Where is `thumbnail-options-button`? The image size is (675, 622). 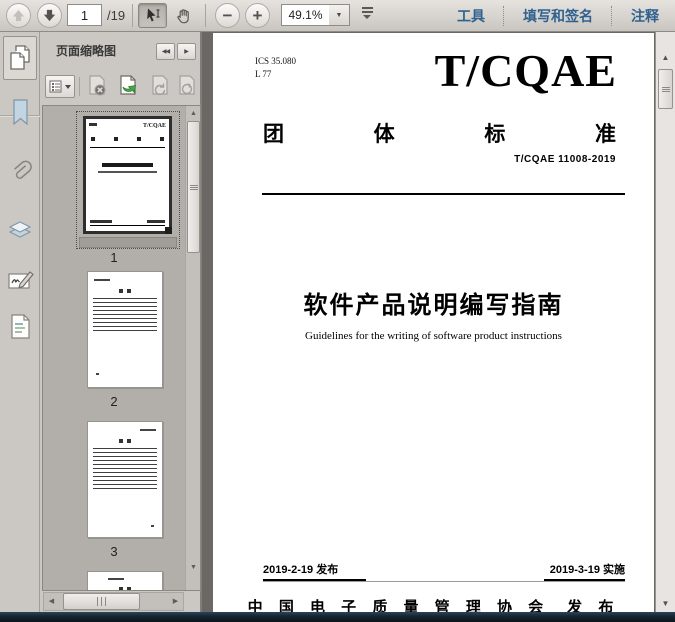
thumbnail-options-button is located at coordinates (60, 86).